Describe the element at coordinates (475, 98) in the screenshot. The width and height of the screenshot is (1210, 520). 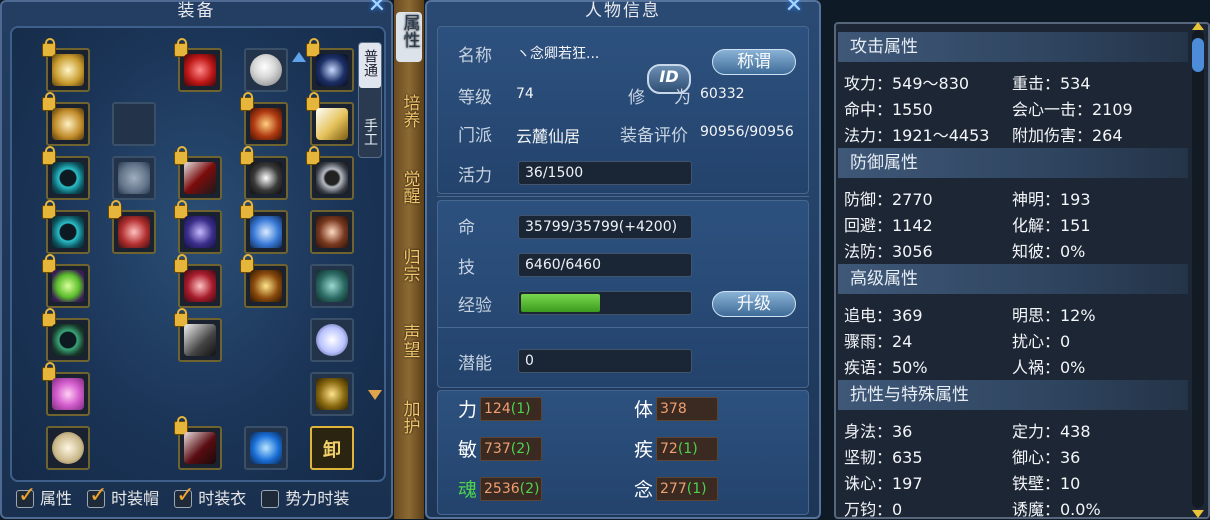
I see `level-label: 等级` at that location.